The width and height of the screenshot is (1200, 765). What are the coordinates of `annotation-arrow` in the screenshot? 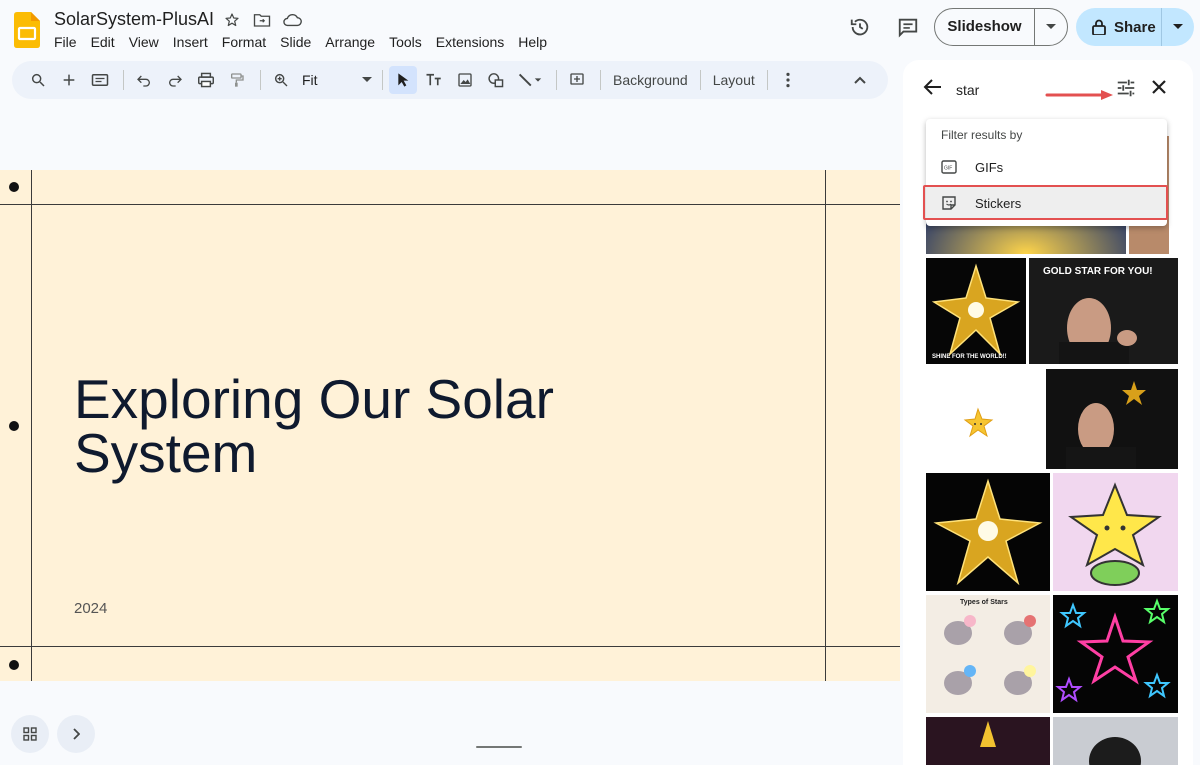 It's located at (1080, 96).